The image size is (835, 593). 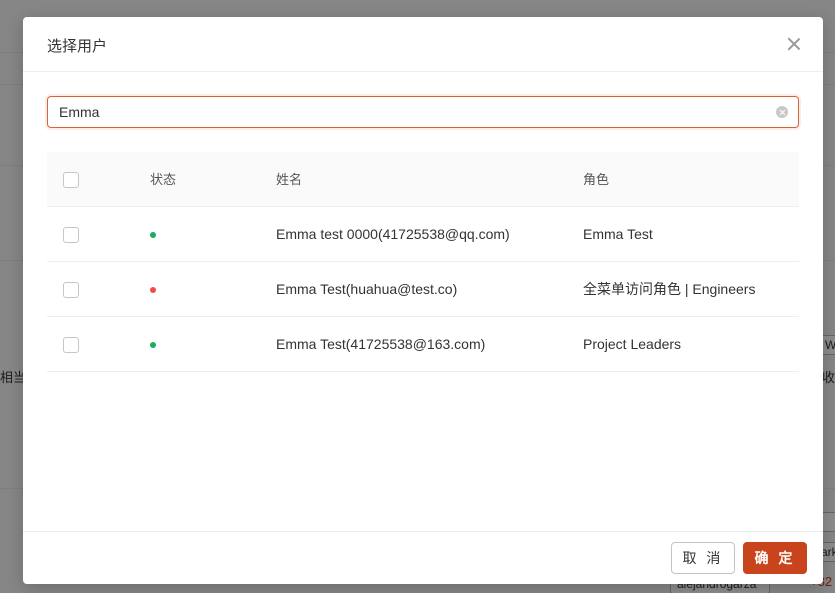 What do you see at coordinates (423, 557) in the screenshot?
I see `dialog-footer: 取 消 确 定` at bounding box center [423, 557].